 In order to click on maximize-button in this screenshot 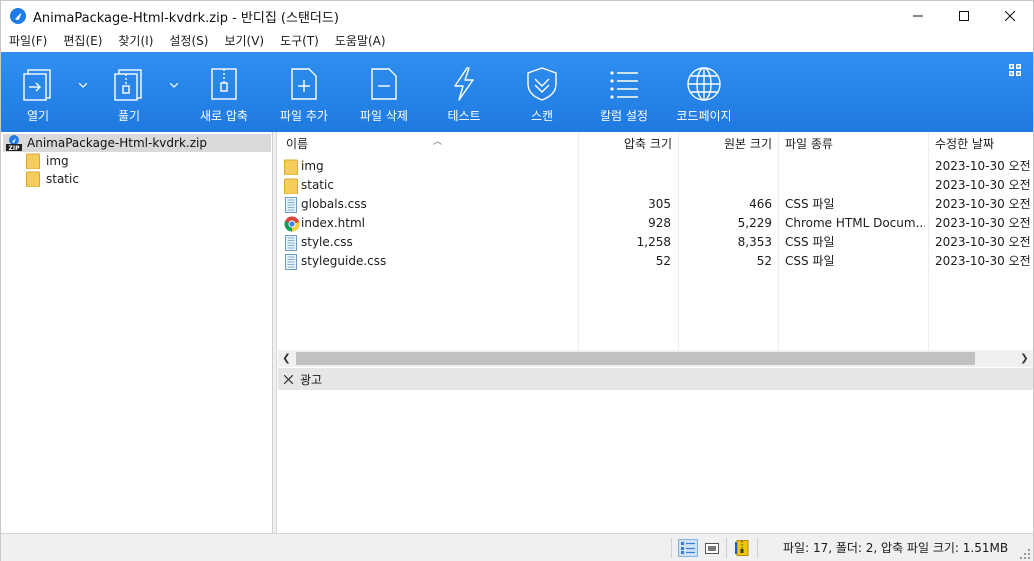, I will do `click(964, 16)`.